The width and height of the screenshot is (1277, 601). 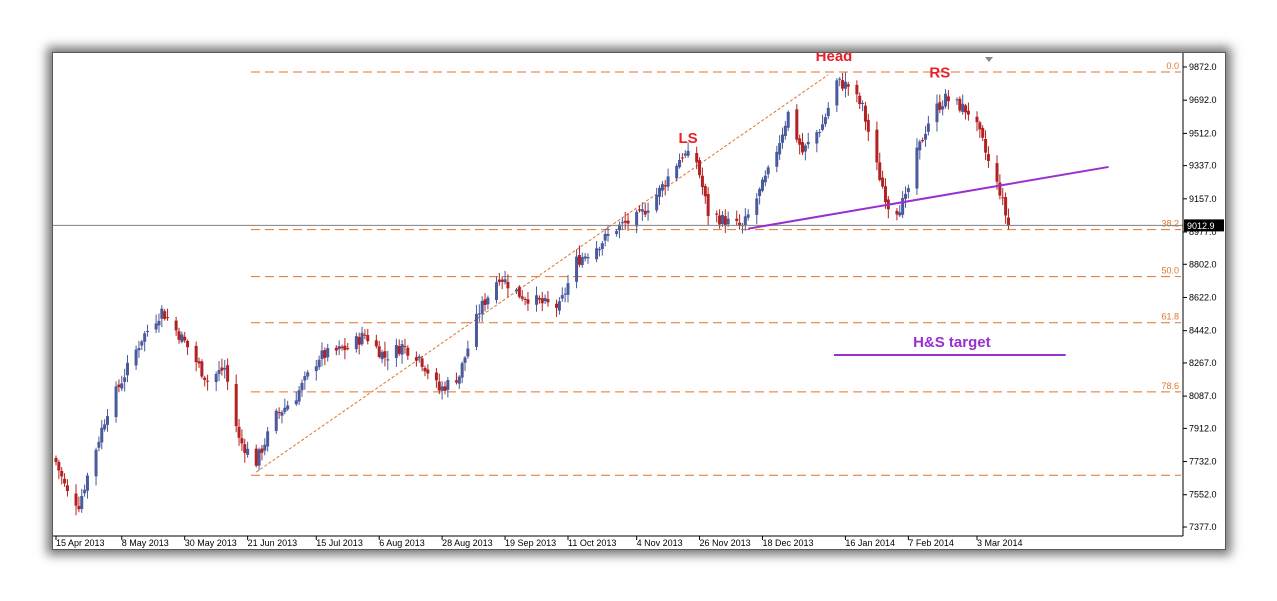 What do you see at coordinates (1170, 224) in the screenshot?
I see `fib-level-label: 38.2` at bounding box center [1170, 224].